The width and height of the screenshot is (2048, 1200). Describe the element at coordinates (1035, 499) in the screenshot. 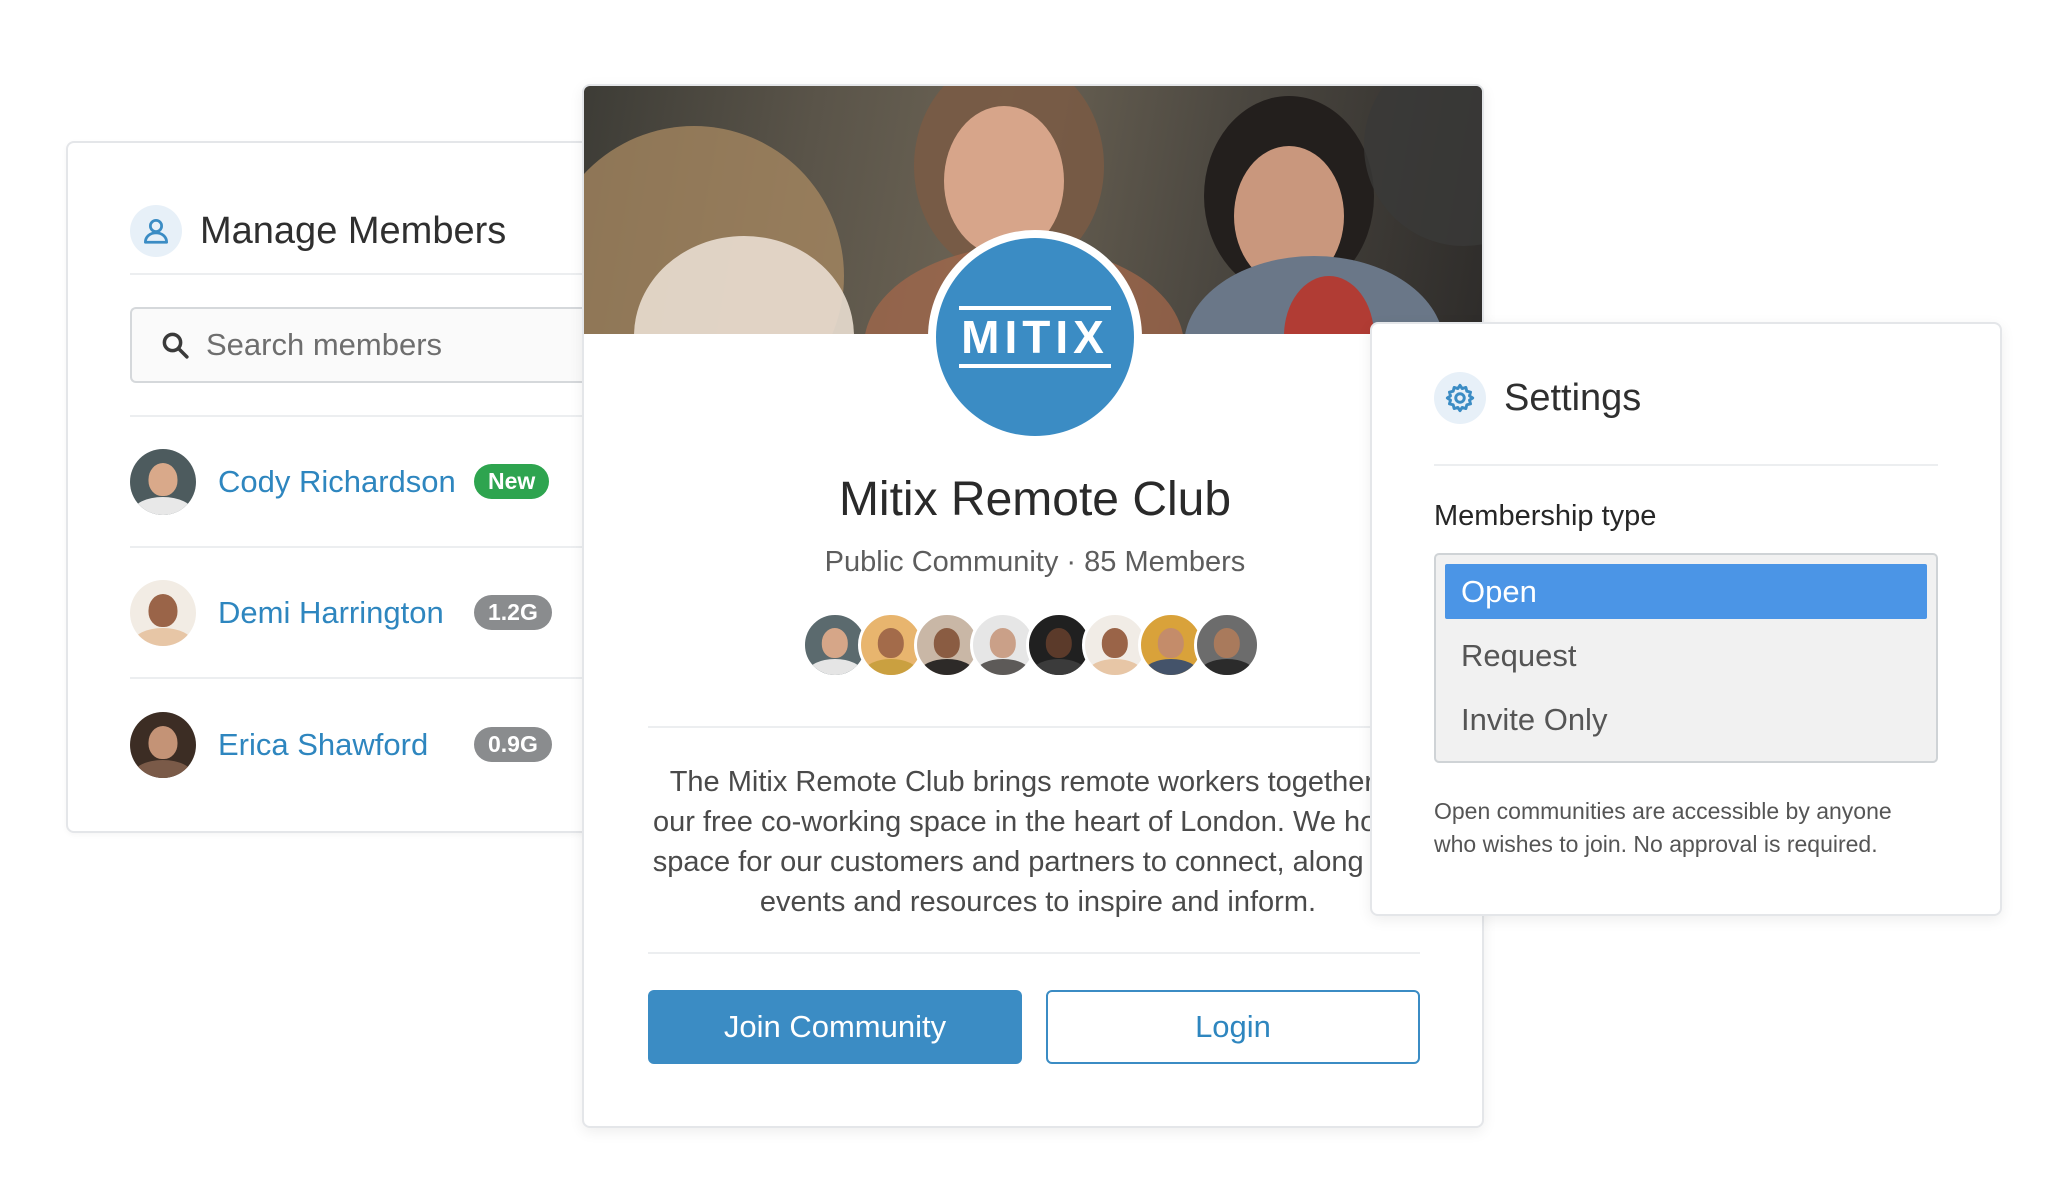

I see `community-name: Mitix Remote Club` at that location.